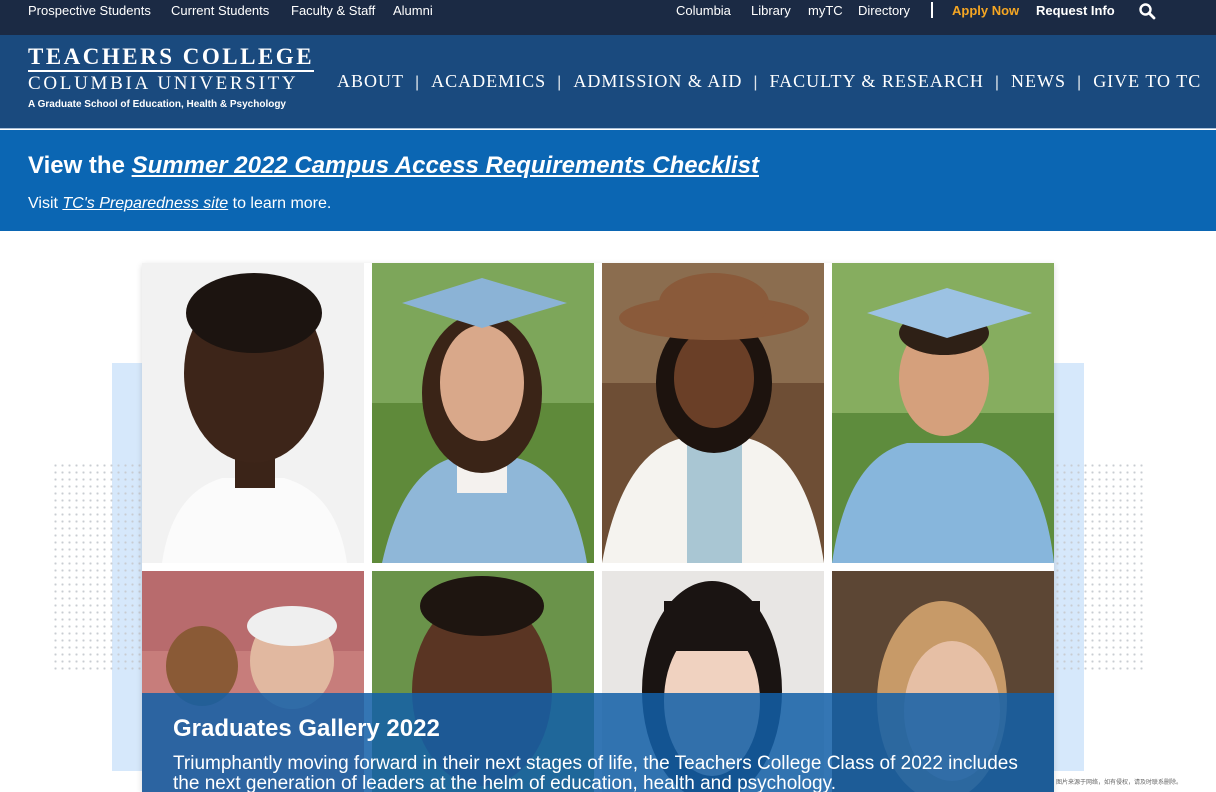 This screenshot has height=792, width=1216. What do you see at coordinates (97, 567) in the screenshot?
I see `dot-pattern-left` at bounding box center [97, 567].